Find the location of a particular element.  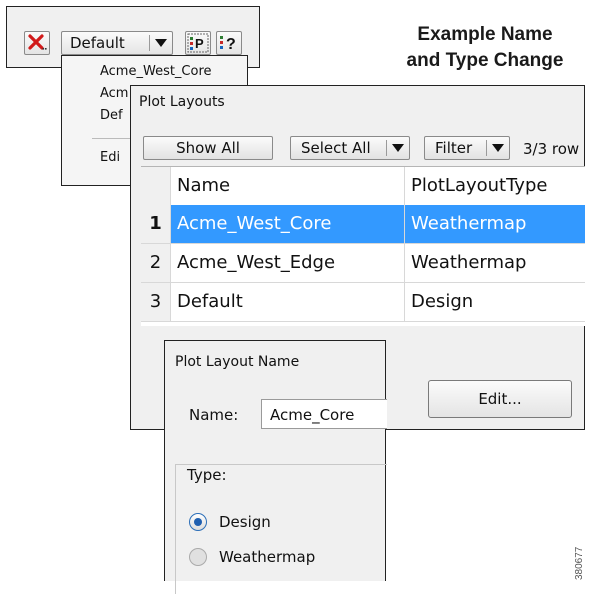

menu-item-acme: Acm is located at coordinates (114, 93).